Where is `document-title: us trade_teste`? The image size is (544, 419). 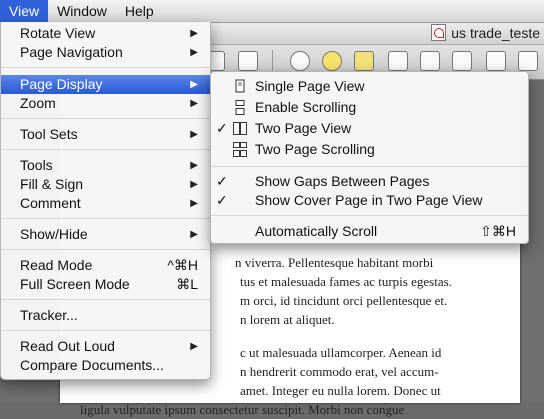 document-title: us trade_teste is located at coordinates (485, 33).